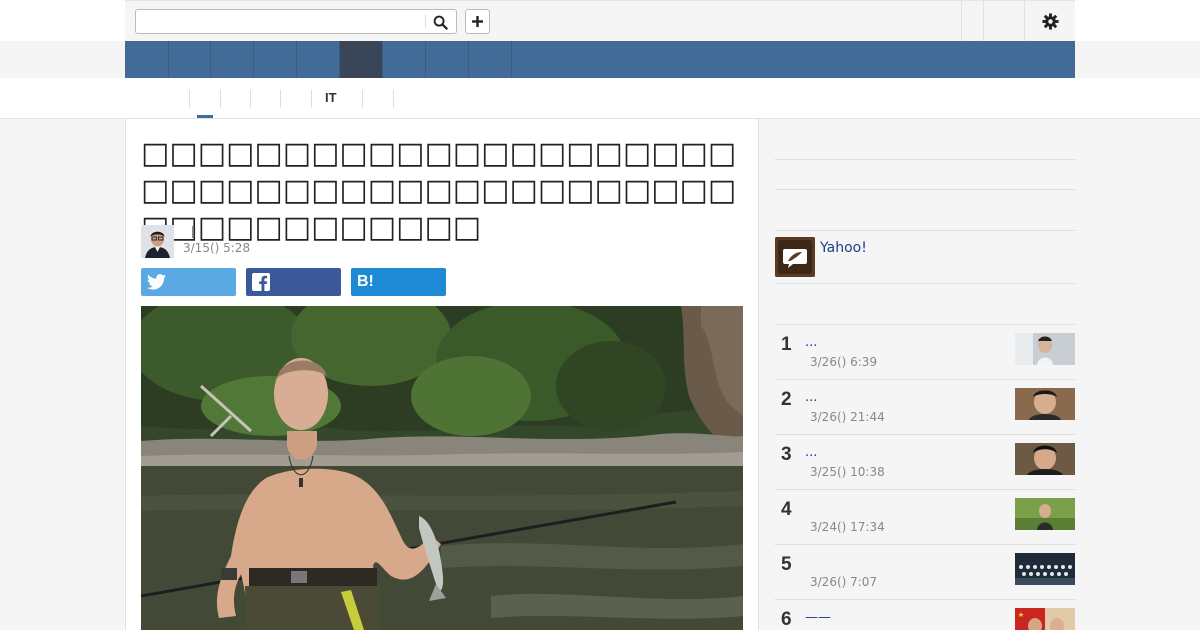 The image size is (1200, 630). What do you see at coordinates (786, 619) in the screenshot?
I see `rank-number: 6` at bounding box center [786, 619].